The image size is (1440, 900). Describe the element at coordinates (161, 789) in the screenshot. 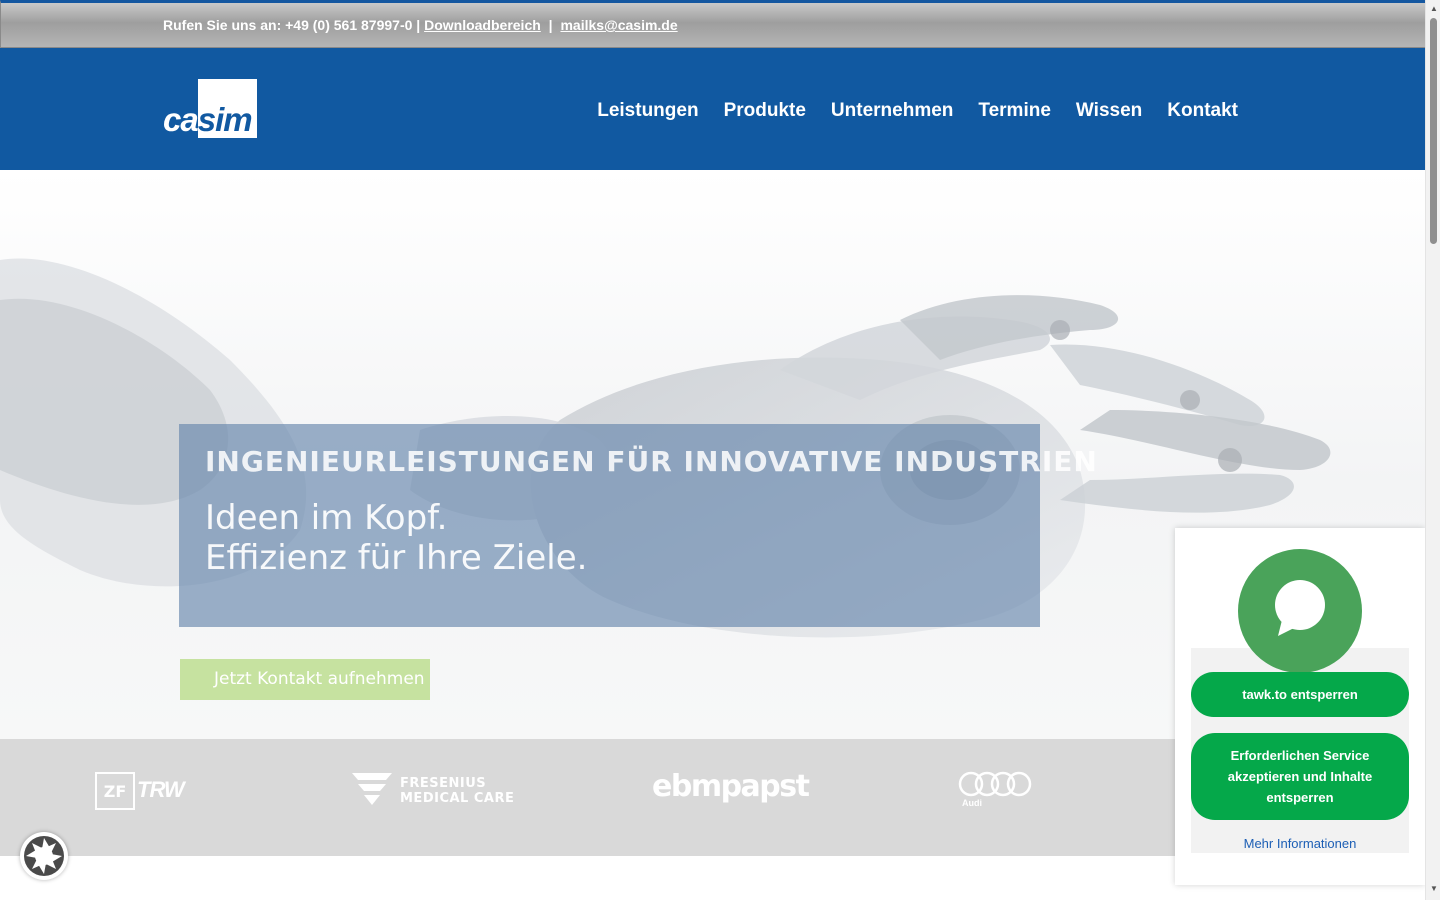

I see `trw-text: TRW` at that location.